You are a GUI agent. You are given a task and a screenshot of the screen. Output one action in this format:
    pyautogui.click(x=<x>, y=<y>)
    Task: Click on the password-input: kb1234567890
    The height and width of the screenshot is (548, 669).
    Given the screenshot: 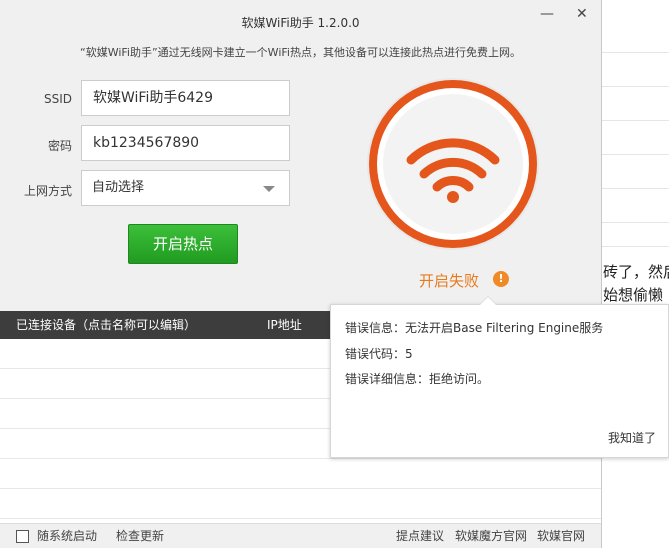 What is the action you would take?
    pyautogui.click(x=185, y=143)
    